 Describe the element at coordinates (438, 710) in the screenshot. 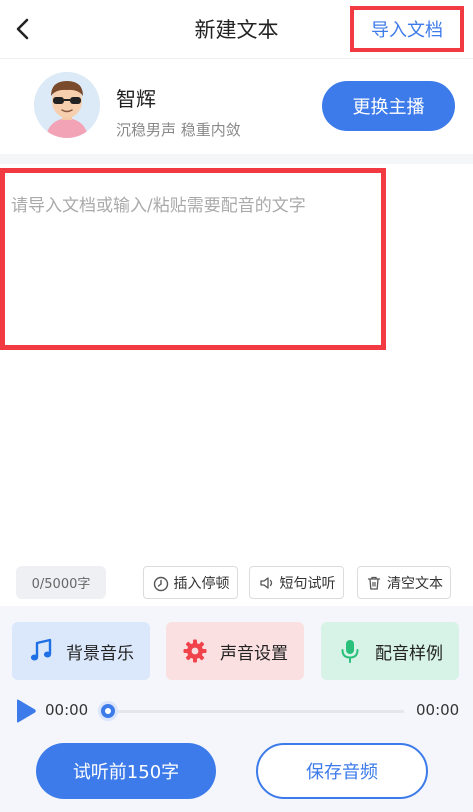

I see `total-time: 00:00` at that location.